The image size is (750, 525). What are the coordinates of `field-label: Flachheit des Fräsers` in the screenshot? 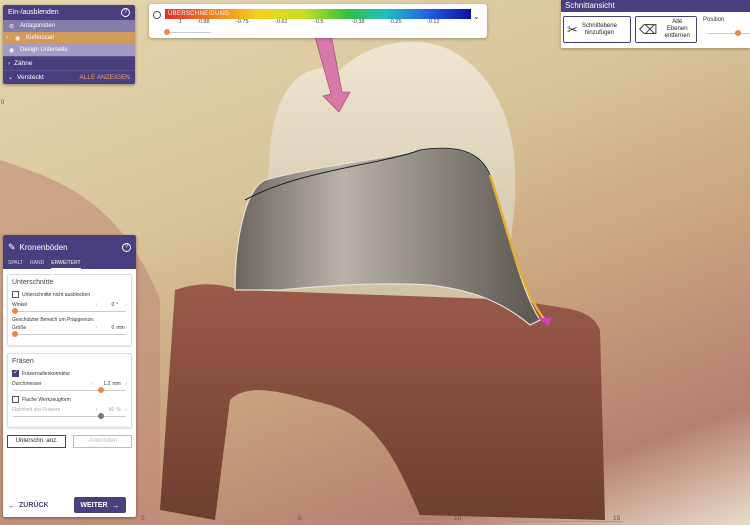 It's located at (36, 409).